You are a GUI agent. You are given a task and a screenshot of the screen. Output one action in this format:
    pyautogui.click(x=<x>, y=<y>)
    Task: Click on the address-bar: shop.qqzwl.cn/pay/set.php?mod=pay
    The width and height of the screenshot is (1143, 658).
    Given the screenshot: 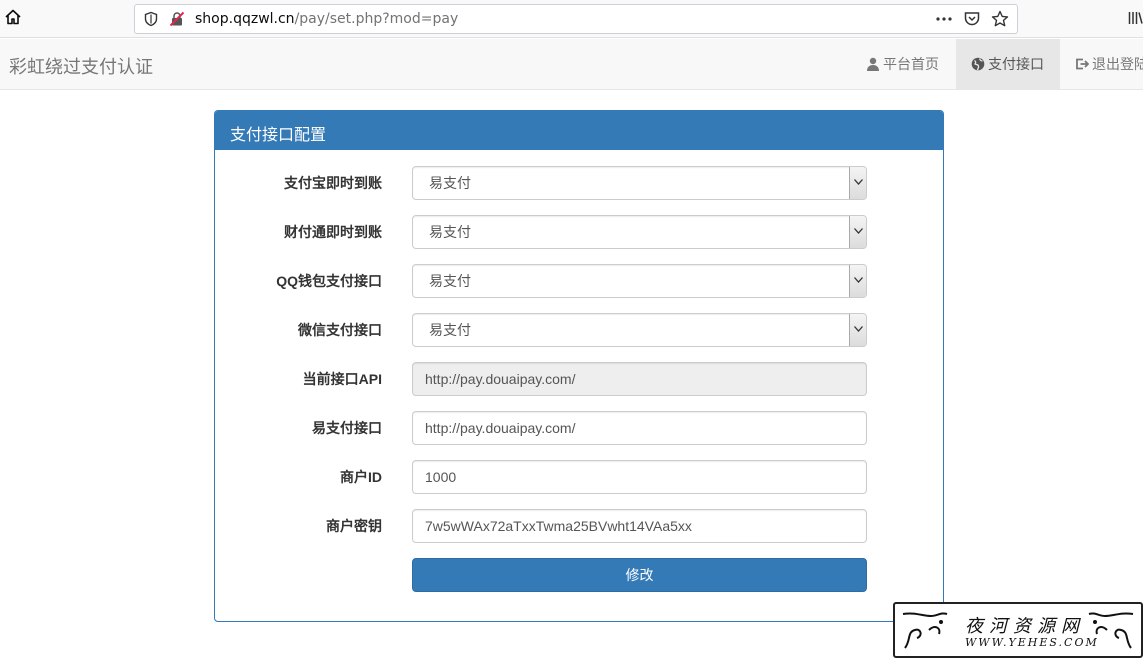 What is the action you would take?
    pyautogui.click(x=576, y=19)
    